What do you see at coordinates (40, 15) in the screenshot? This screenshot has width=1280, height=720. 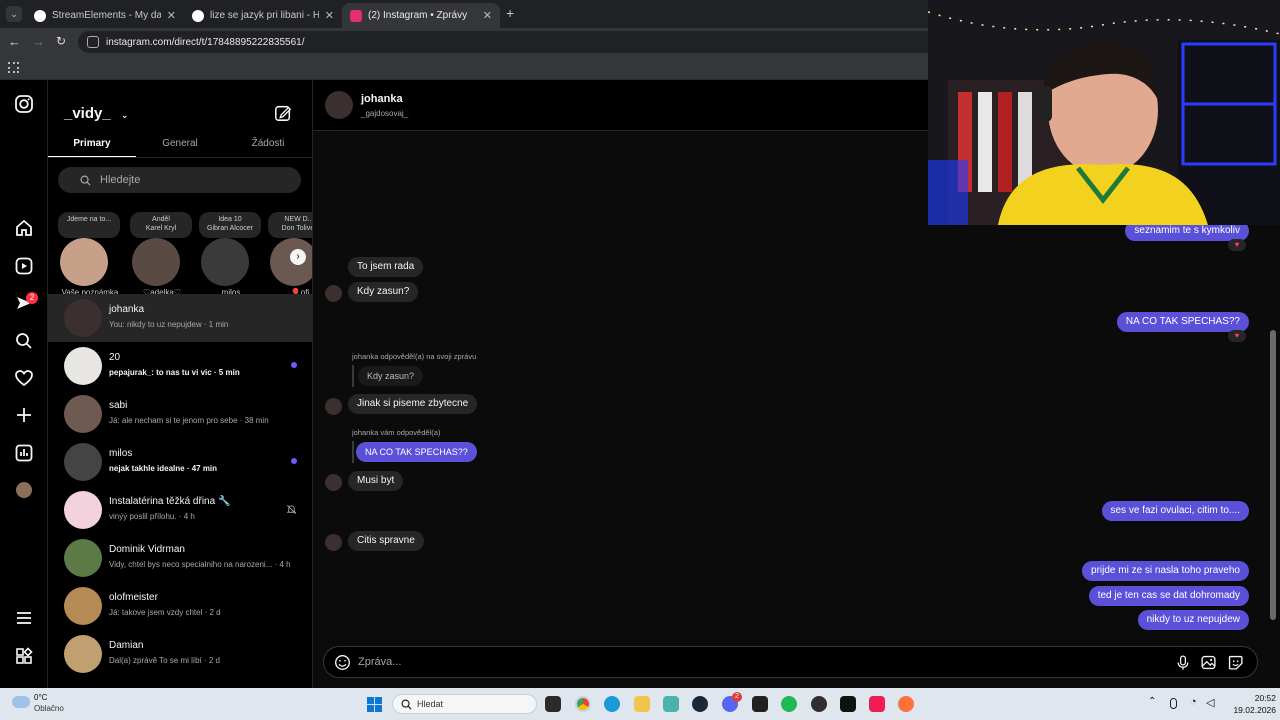 I see `streamelements-icon` at bounding box center [40, 15].